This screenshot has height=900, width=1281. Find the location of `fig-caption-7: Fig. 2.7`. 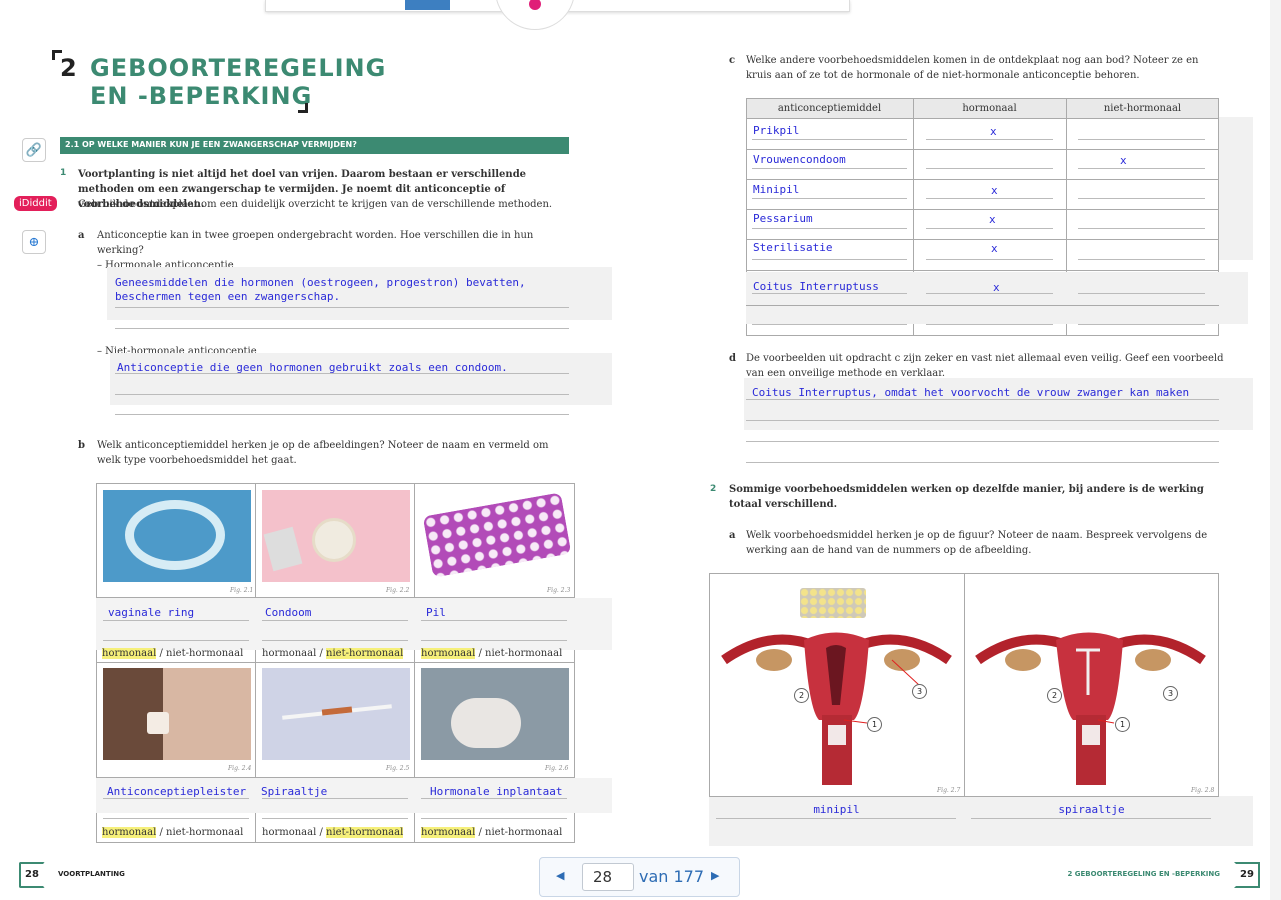

fig-caption-7: Fig. 2.7 is located at coordinates (949, 790).